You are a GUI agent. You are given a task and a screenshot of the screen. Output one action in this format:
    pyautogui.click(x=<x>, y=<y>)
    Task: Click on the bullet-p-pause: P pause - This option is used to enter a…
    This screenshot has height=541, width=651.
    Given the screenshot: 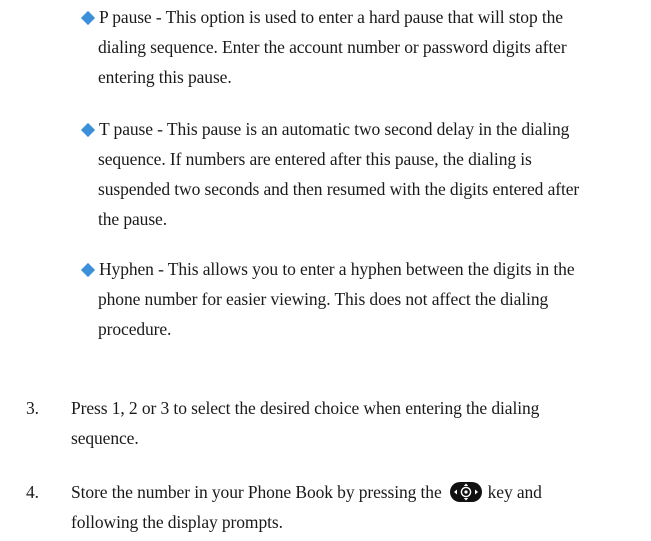 What is the action you would take?
    pyautogui.click(x=360, y=47)
    